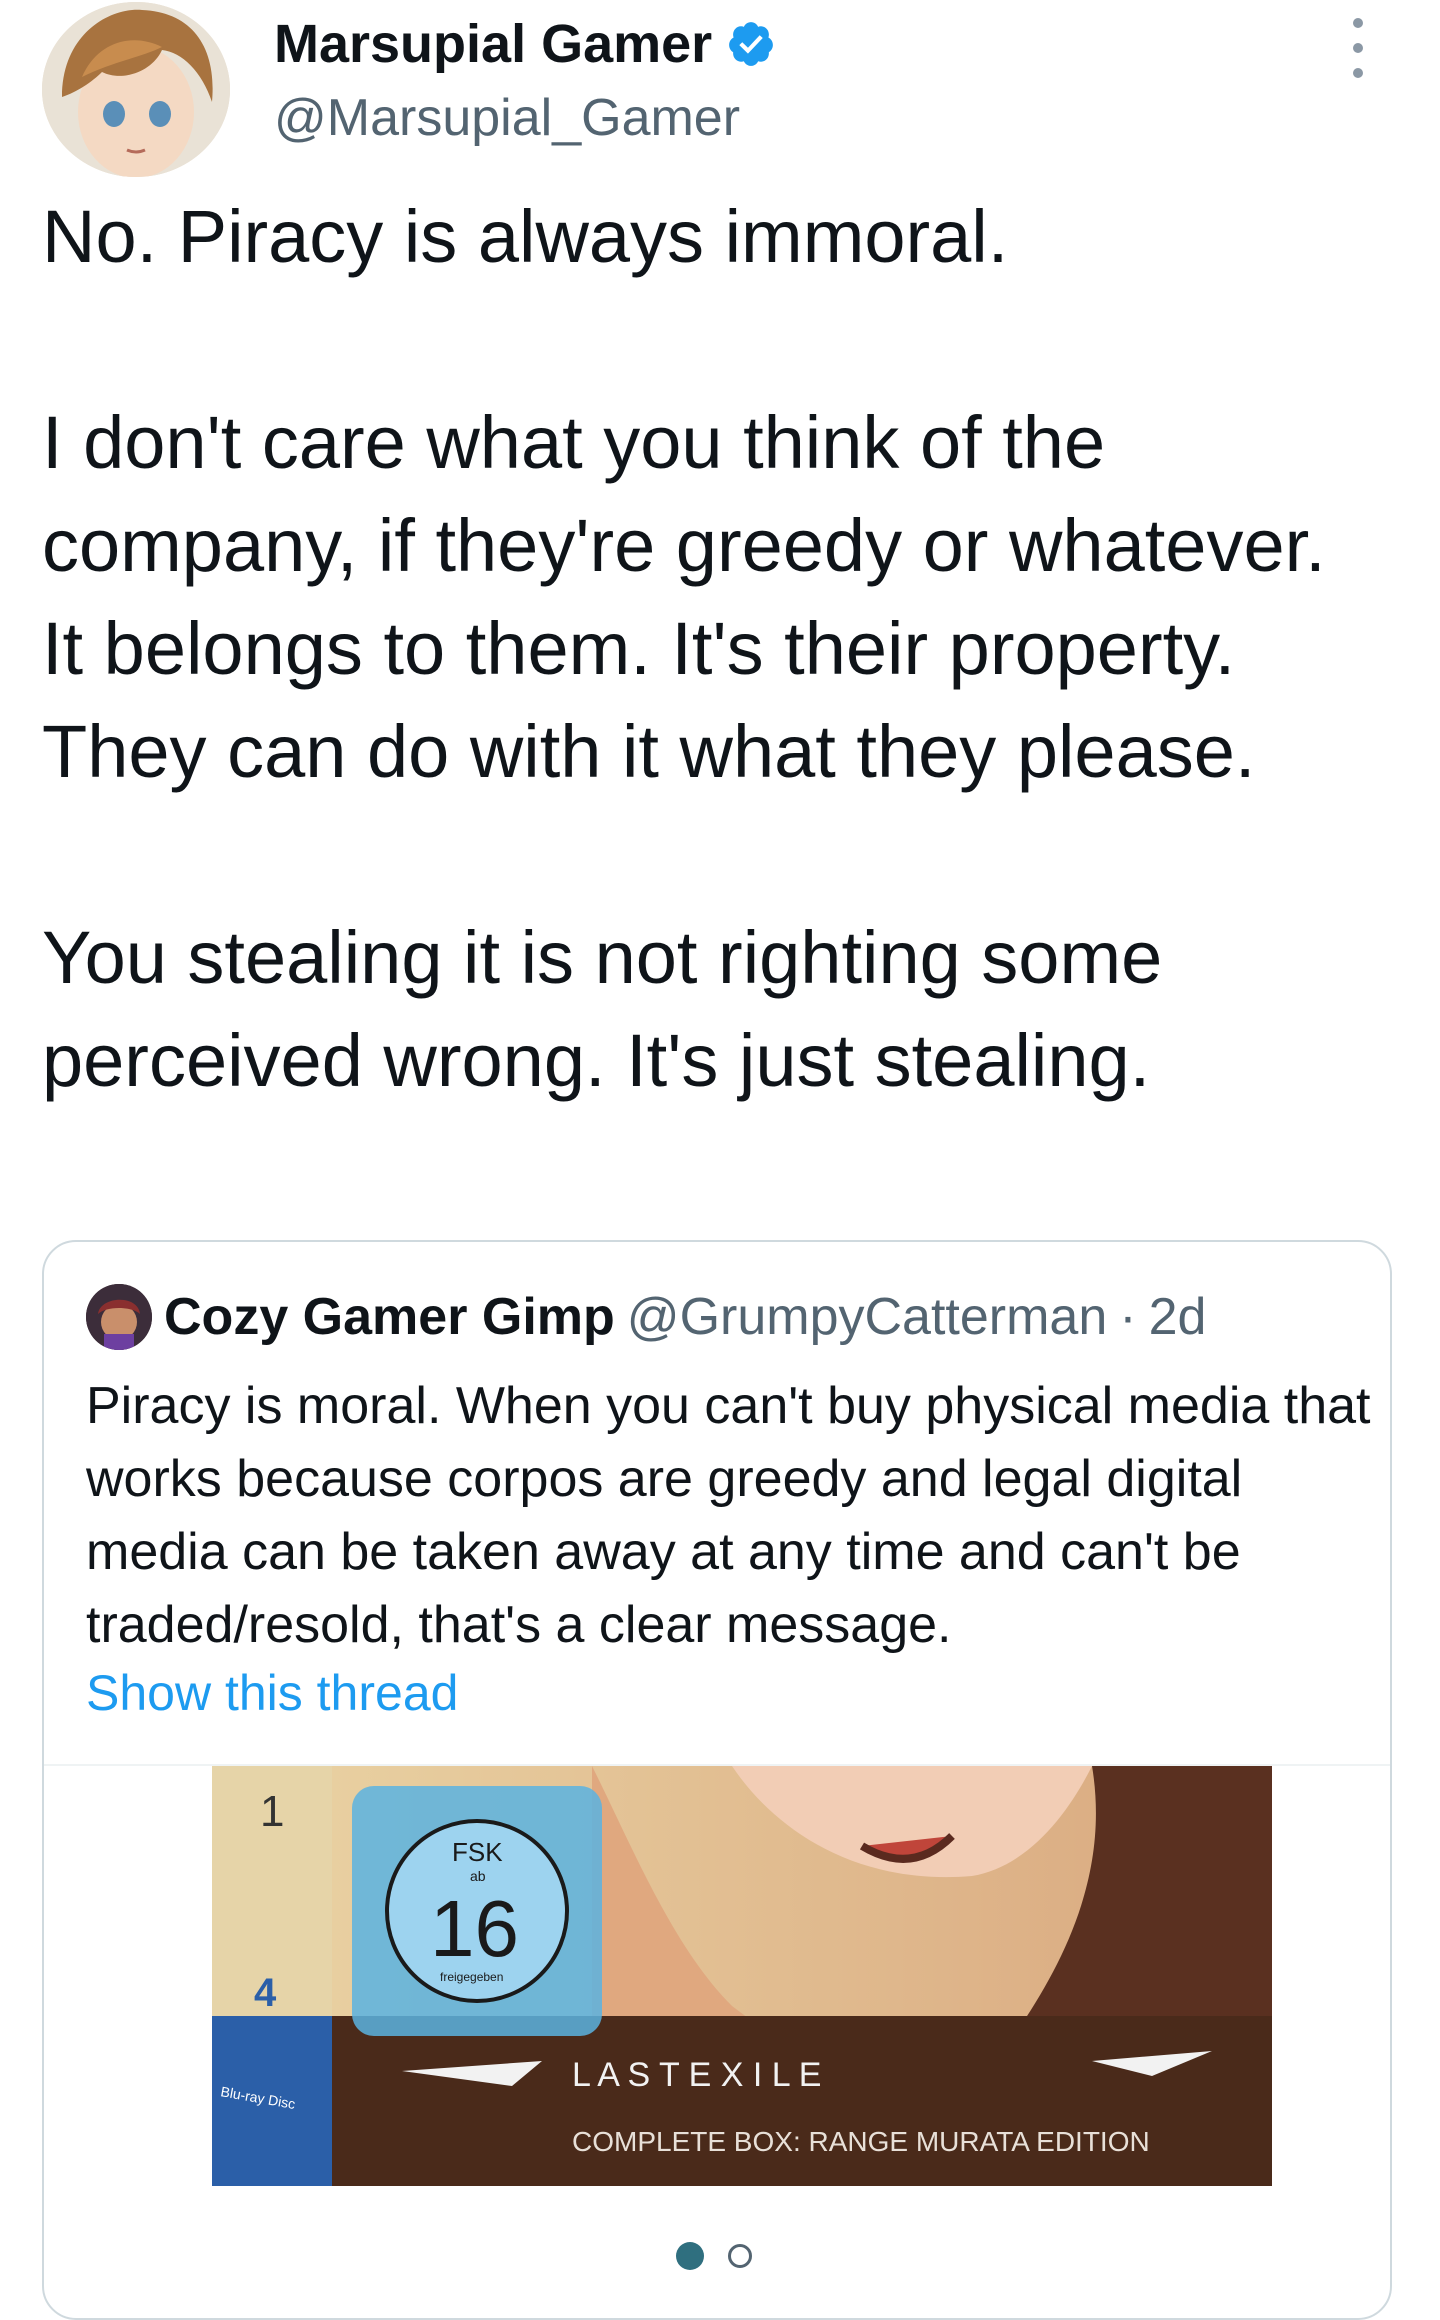 The width and height of the screenshot is (1440, 2320). Describe the element at coordinates (697, 2075) in the screenshot. I see `box-title: L A S T E X I L E` at that location.